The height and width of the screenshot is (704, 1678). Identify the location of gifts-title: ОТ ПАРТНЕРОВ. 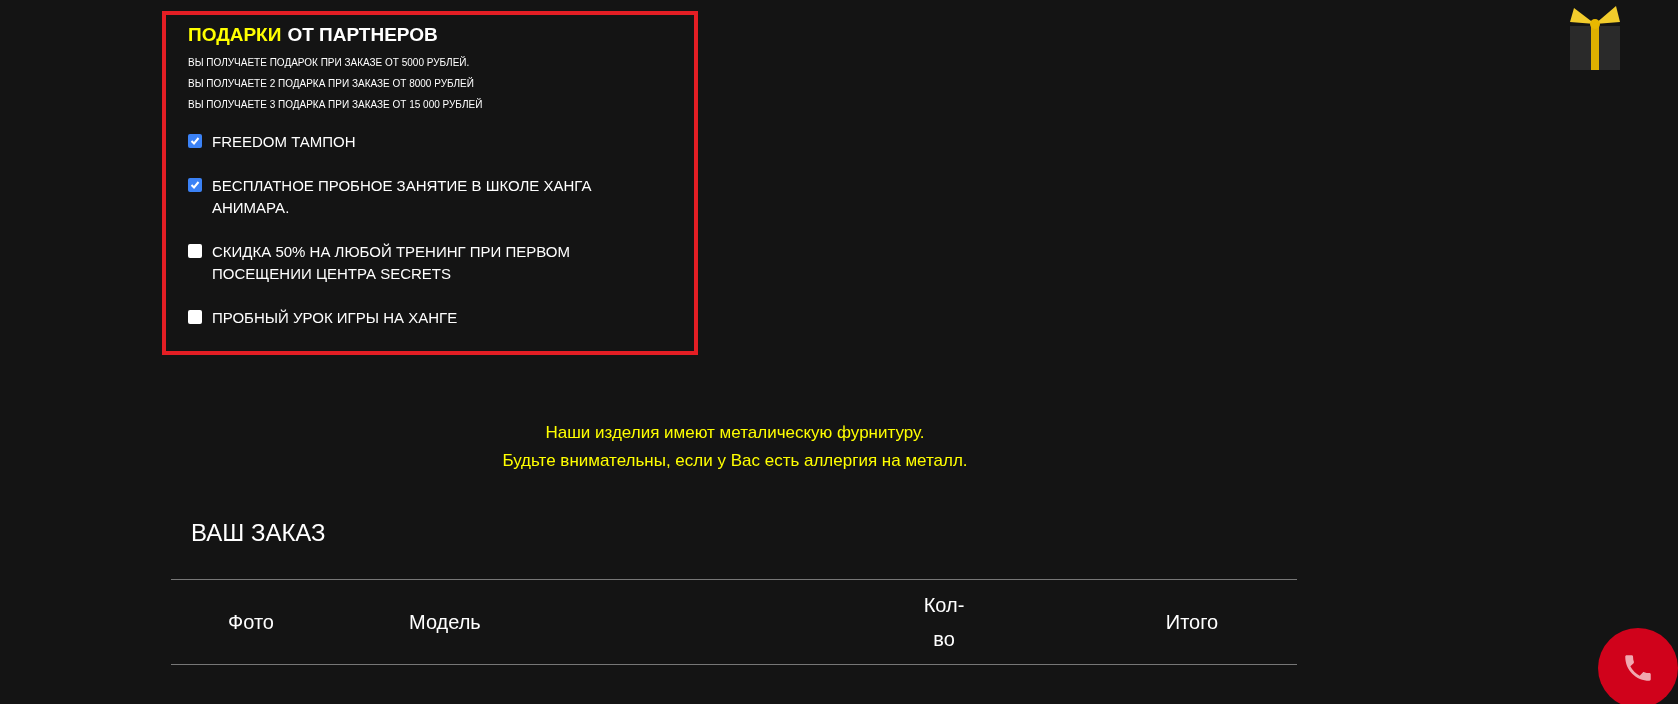
(362, 35).